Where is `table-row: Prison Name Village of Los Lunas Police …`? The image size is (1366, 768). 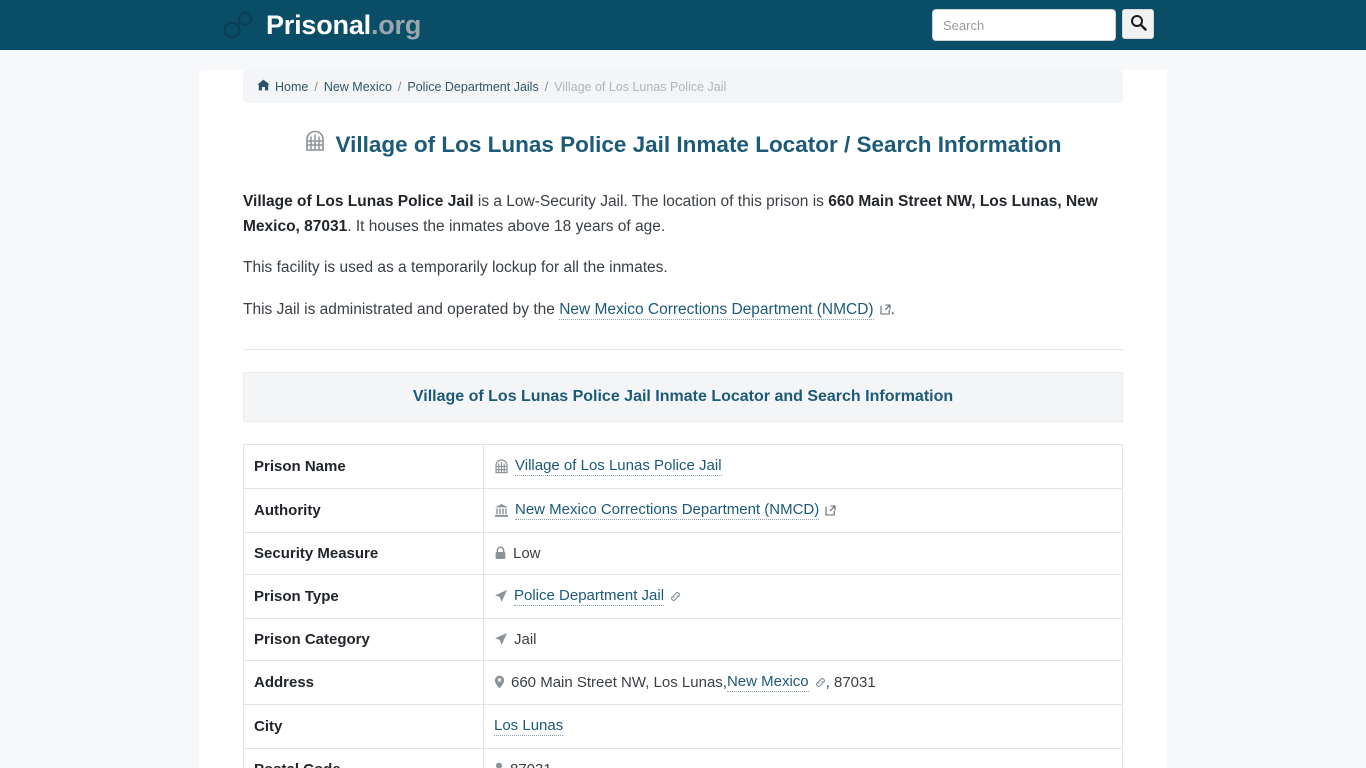 table-row: Prison Name Village of Los Lunas Police … is located at coordinates (683, 466).